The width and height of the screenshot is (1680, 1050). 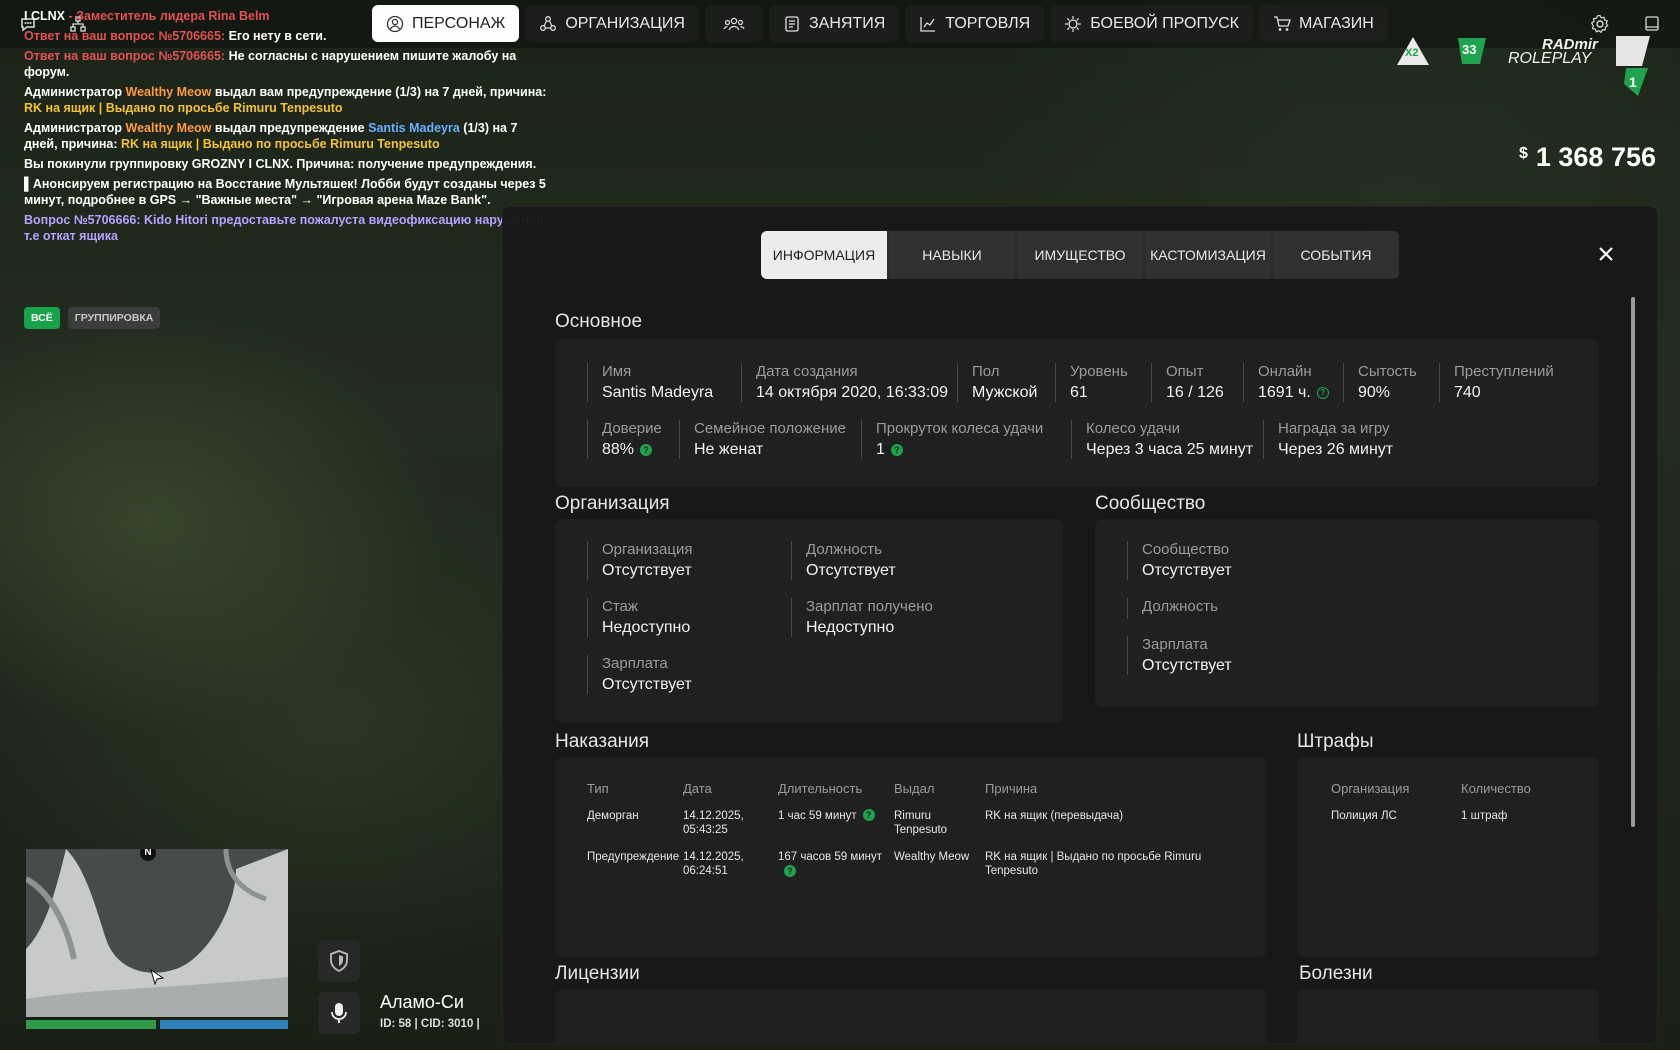 I want to click on field-tenure: Стаж Недоступно, so click(x=638, y=617).